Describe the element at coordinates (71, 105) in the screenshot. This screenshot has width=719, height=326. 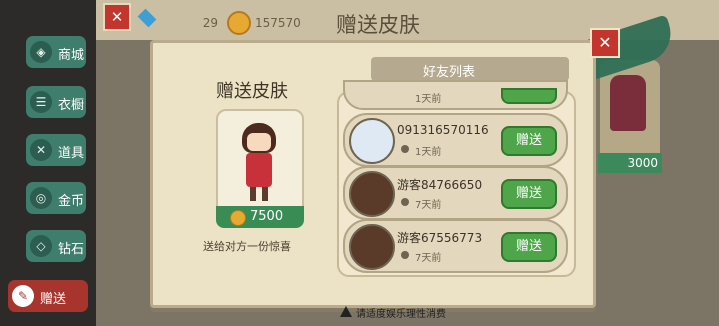
I see `sidebar-label: 衣橱` at that location.